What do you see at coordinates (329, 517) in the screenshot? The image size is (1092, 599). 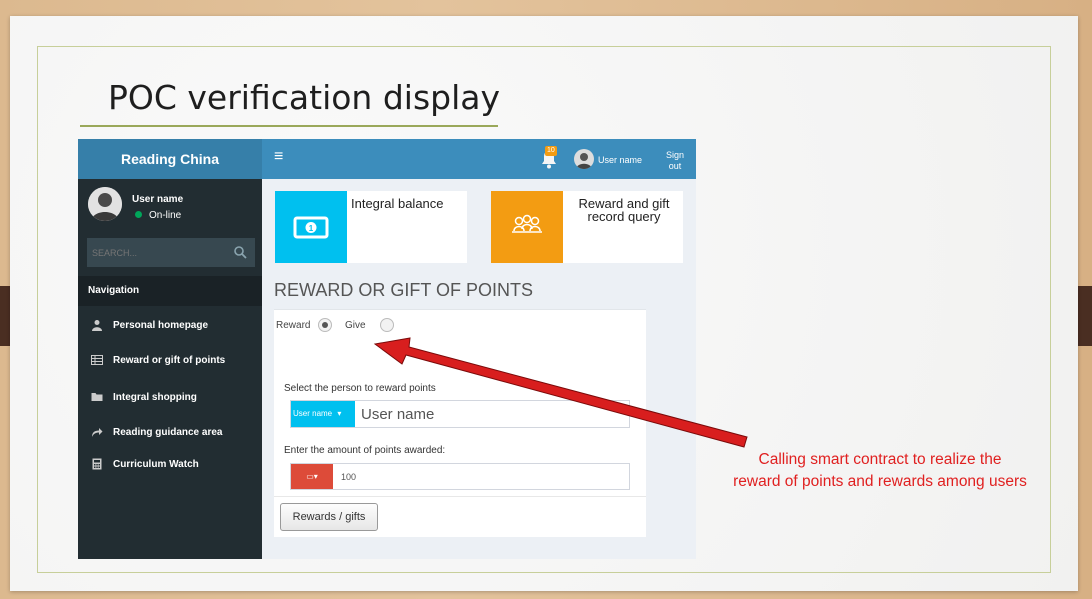 I see `rewards-gifts-button: Rewards / gifts` at bounding box center [329, 517].